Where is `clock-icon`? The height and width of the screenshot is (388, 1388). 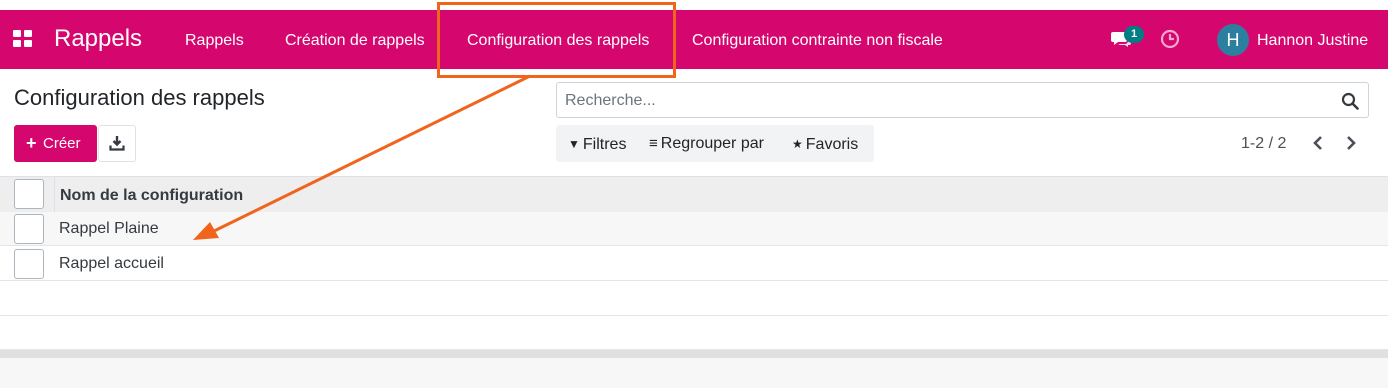
clock-icon is located at coordinates (1170, 39).